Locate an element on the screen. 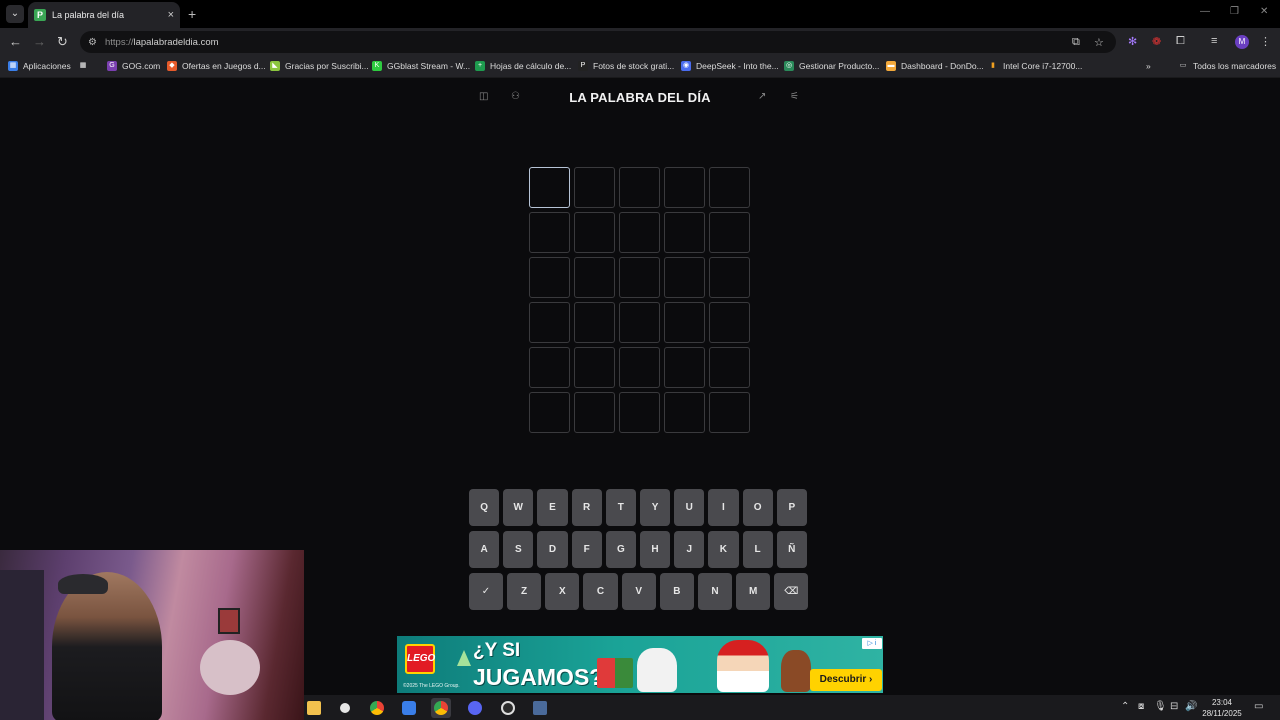 The image size is (1280, 720). profile-avatar: M is located at coordinates (1242, 42).